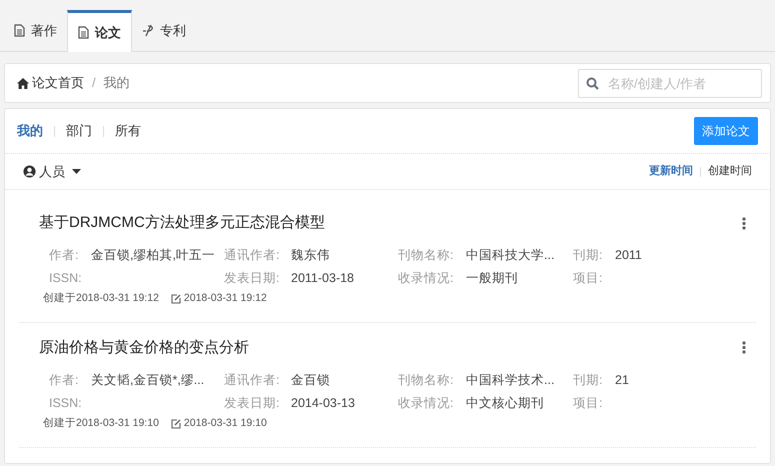 This screenshot has width=775, height=466. I want to click on created-time: 创建于2018-03-31 19:12, so click(101, 298).